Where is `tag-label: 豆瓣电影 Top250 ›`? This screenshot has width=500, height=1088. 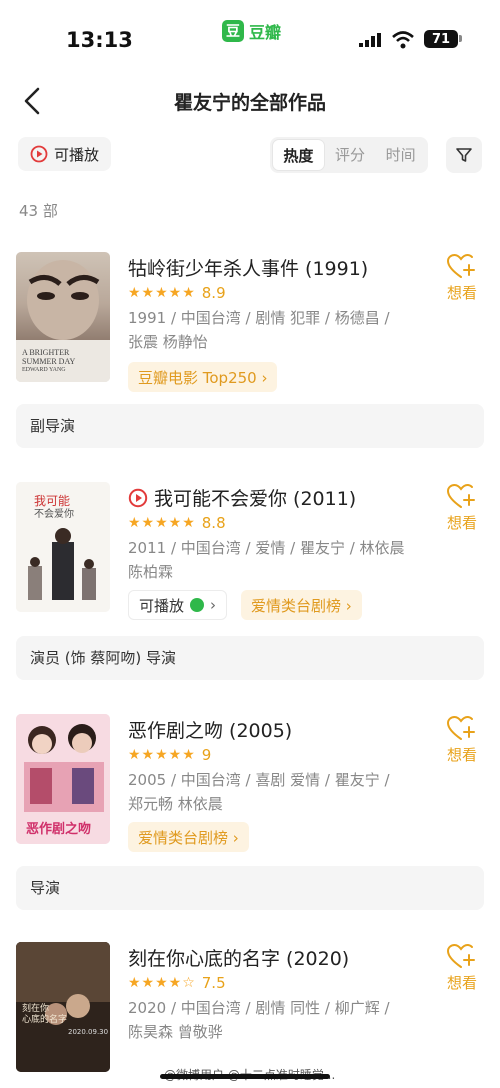
tag-label: 豆瓣电影 Top250 › is located at coordinates (203, 377).